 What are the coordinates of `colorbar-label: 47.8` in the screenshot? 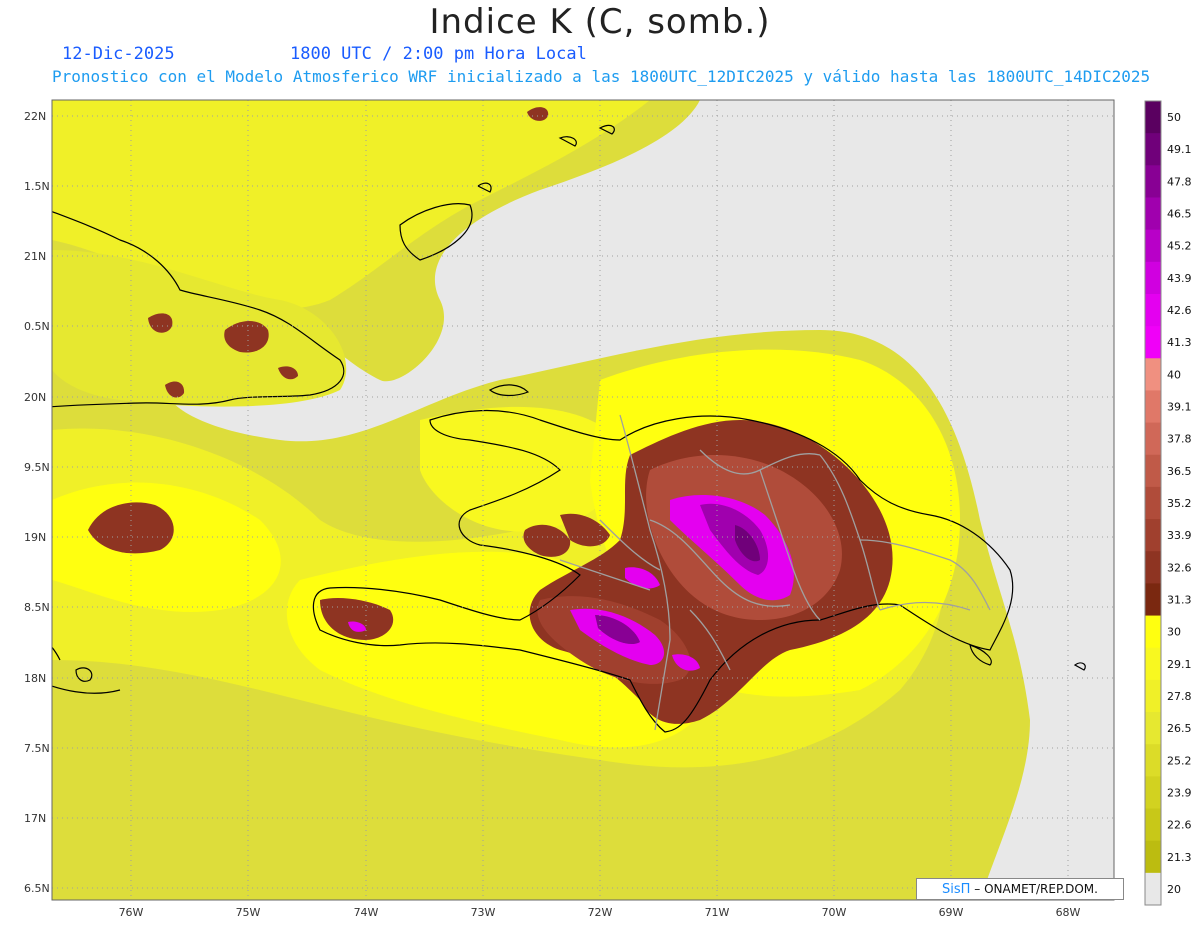 It's located at (1179, 181).